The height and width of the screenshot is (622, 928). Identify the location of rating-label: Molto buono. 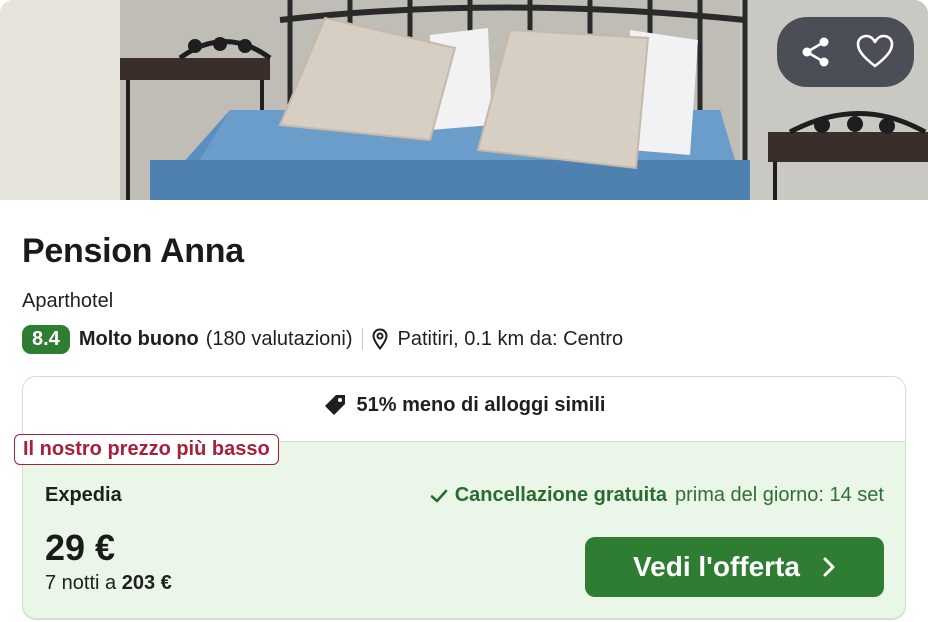
(138, 338).